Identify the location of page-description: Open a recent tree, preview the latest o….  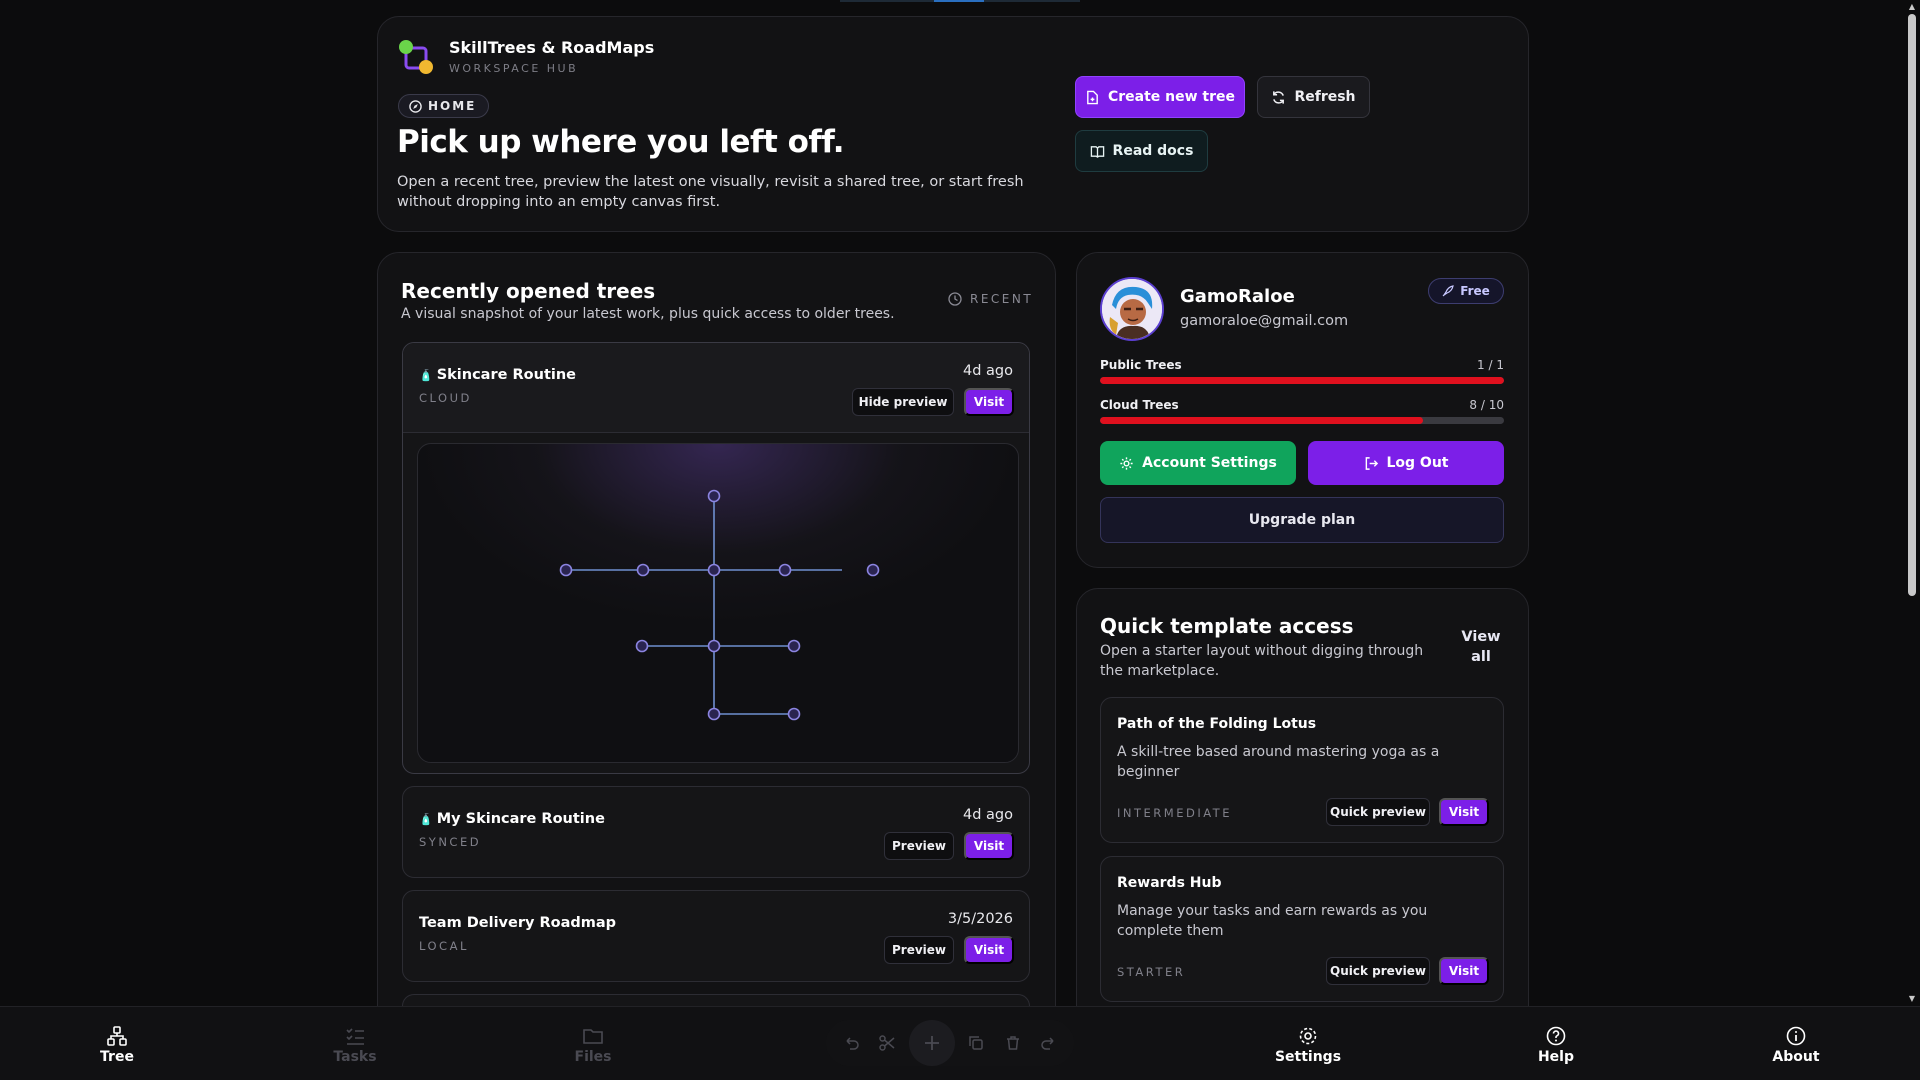
(710, 192).